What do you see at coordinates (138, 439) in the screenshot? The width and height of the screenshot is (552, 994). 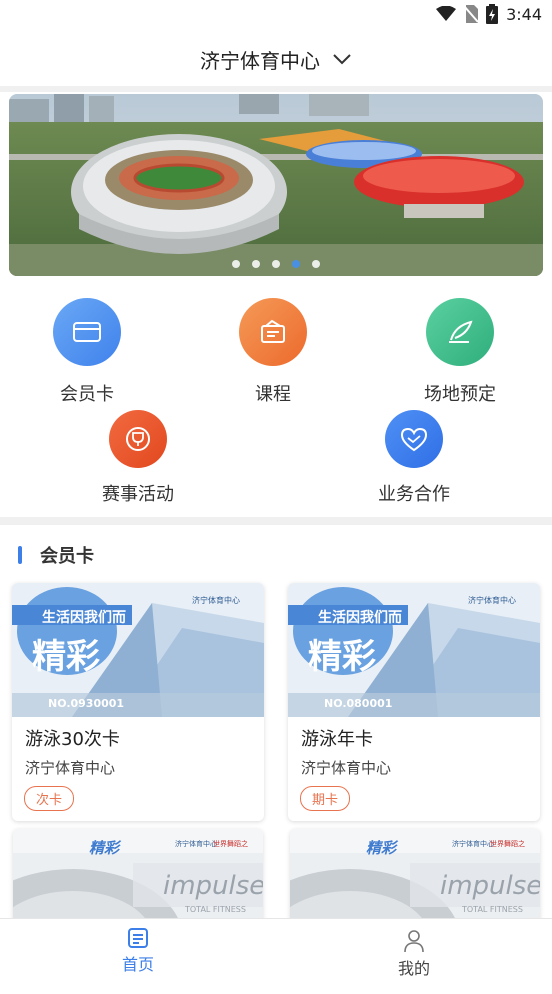 I see `trophy-icon` at bounding box center [138, 439].